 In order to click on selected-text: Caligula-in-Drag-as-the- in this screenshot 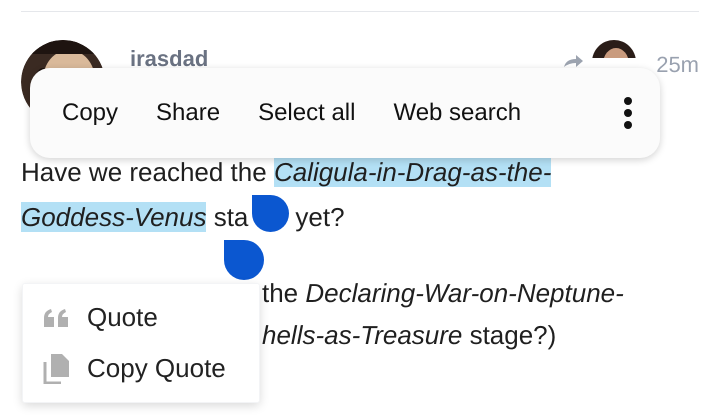, I will do `click(413, 172)`.